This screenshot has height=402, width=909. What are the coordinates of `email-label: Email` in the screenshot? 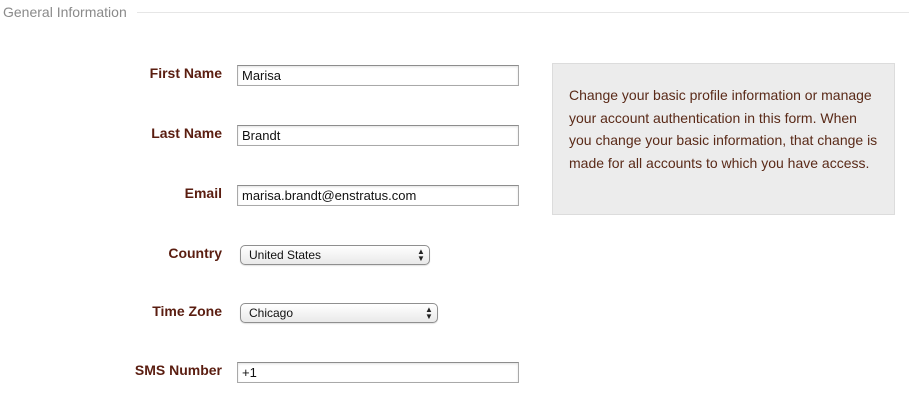 It's located at (203, 193).